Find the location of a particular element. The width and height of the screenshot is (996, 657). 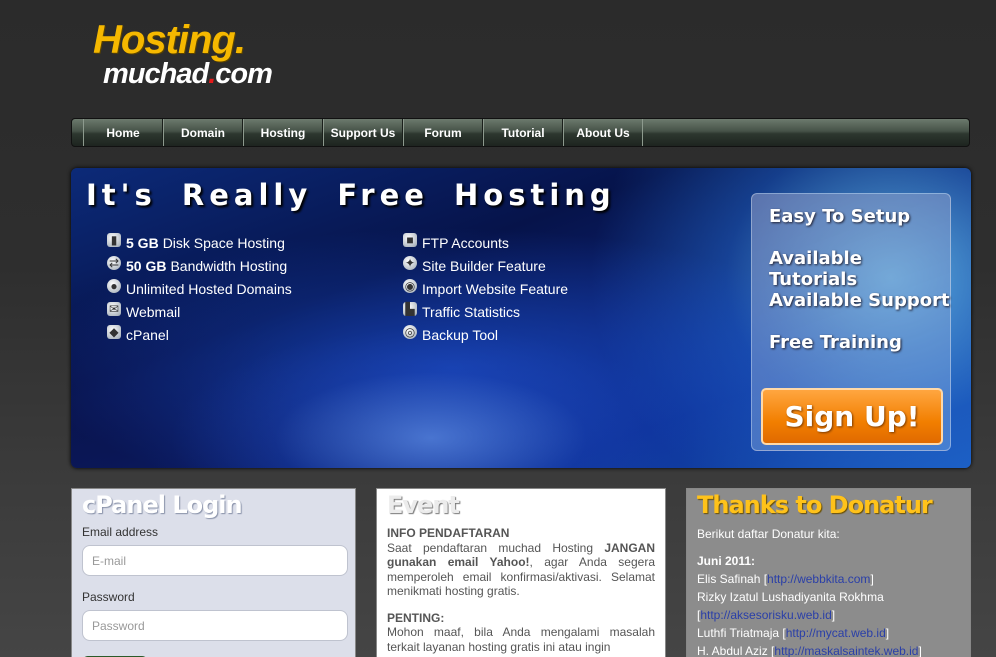

import-icon: ◉ is located at coordinates (410, 285).